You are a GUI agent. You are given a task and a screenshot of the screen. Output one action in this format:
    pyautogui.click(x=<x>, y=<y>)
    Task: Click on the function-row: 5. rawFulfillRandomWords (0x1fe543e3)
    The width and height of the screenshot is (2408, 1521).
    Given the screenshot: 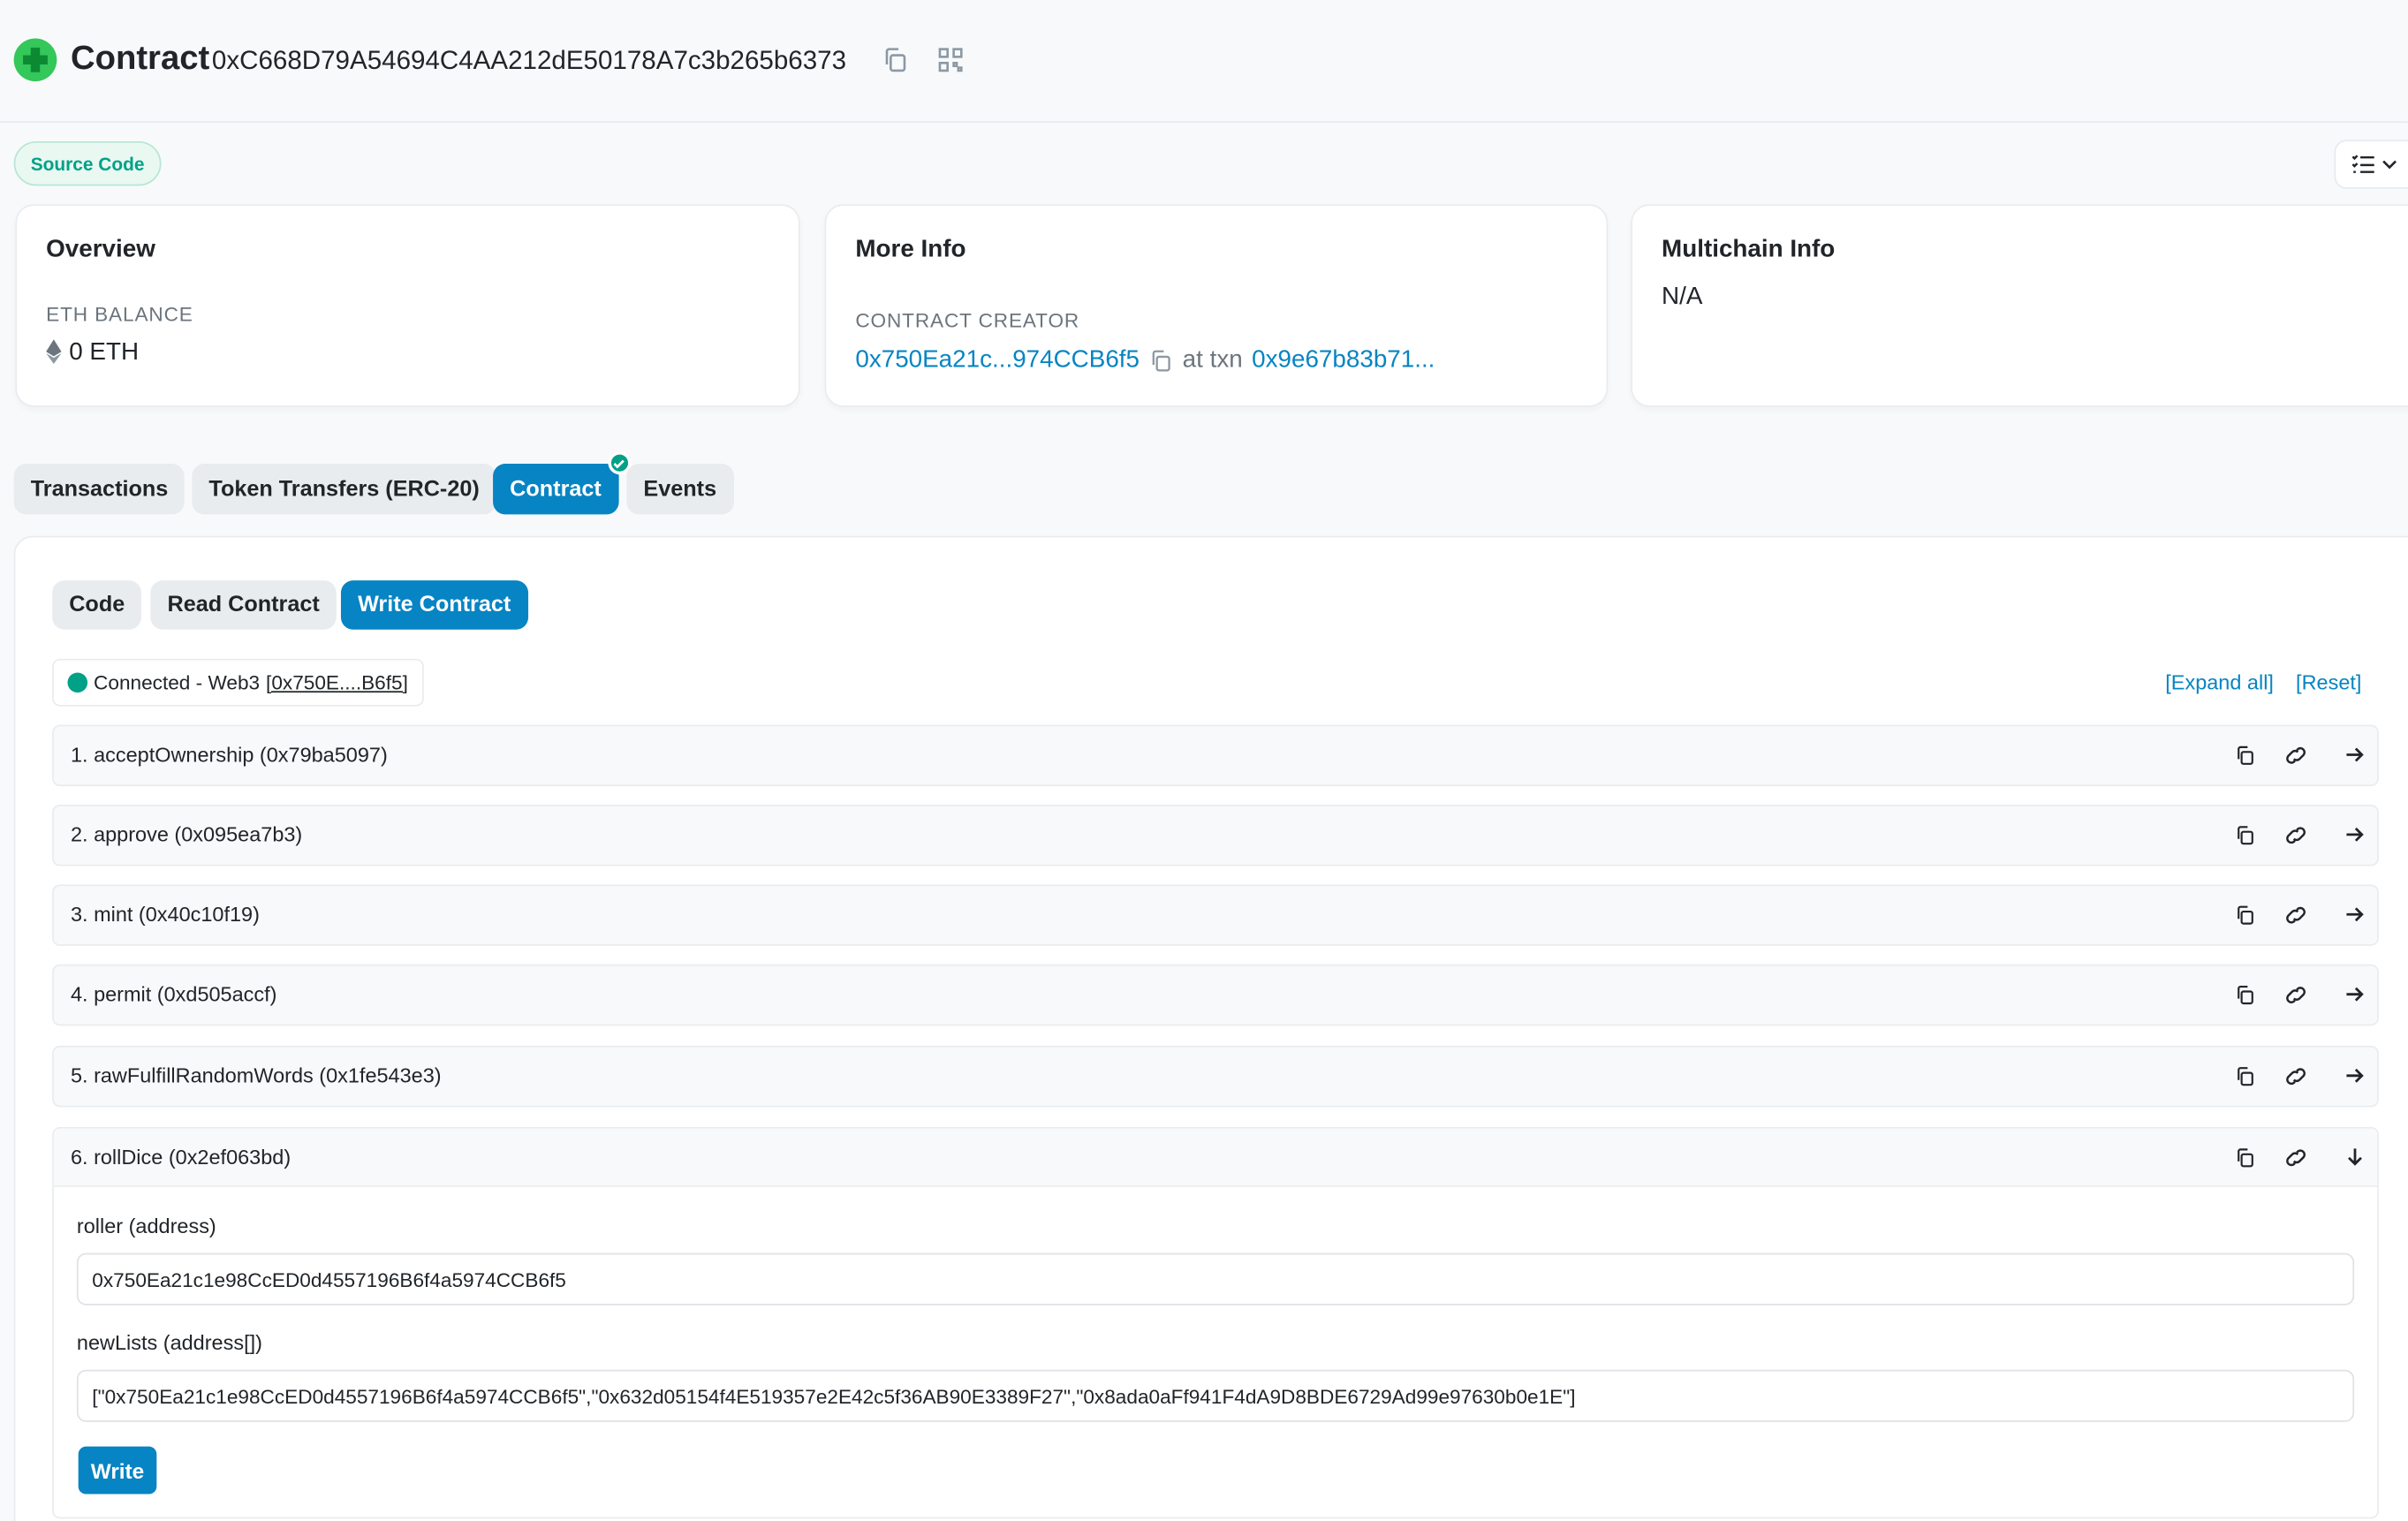 What is the action you would take?
    pyautogui.click(x=1215, y=1076)
    